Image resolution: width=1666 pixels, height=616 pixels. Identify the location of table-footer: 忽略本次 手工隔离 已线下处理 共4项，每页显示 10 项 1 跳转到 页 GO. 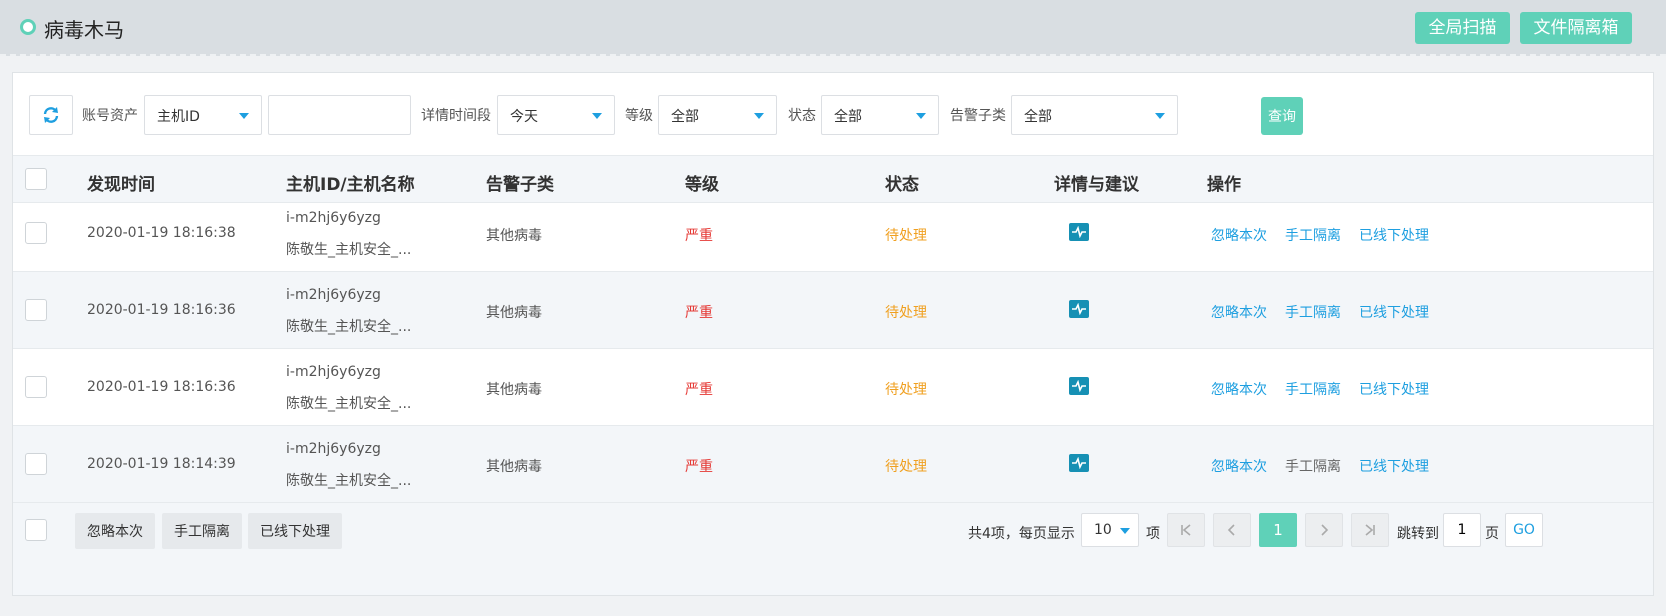
(833, 549).